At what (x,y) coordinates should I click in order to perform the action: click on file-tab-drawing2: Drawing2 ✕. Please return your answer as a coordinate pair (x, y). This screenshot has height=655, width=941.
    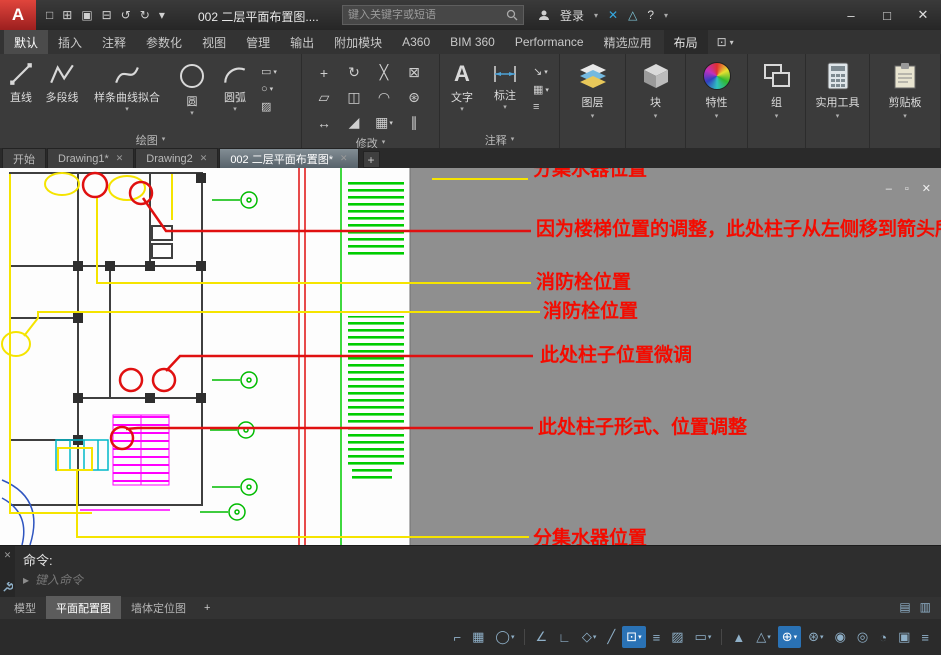
    Looking at the image, I should click on (177, 158).